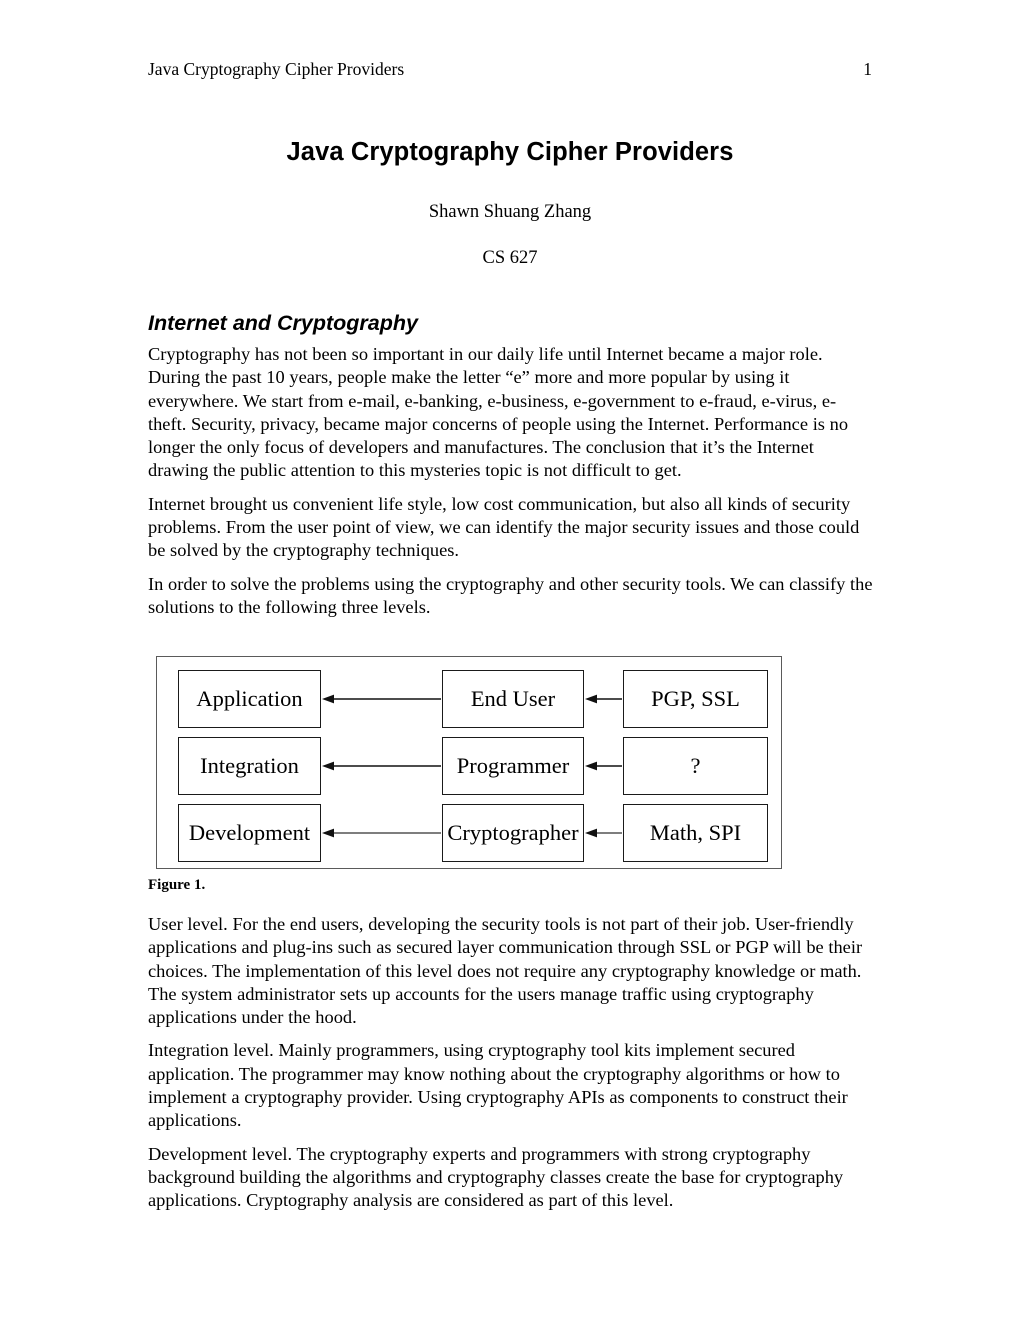 The height and width of the screenshot is (1320, 1020). What do you see at coordinates (513, 833) in the screenshot?
I see `figure-box-actor-3: Cryptographer` at bounding box center [513, 833].